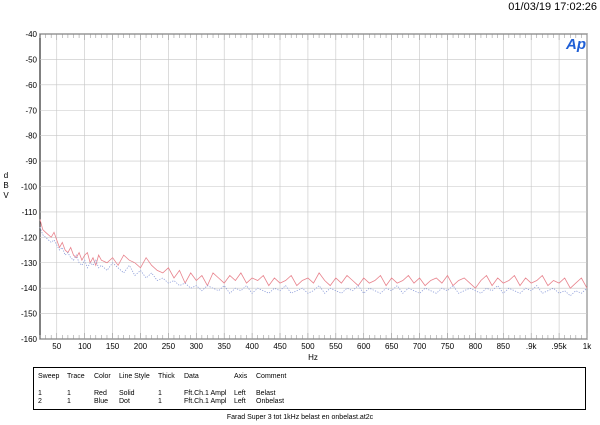 The height and width of the screenshot is (425, 600). I want to click on row-color: Blue, so click(101, 401).